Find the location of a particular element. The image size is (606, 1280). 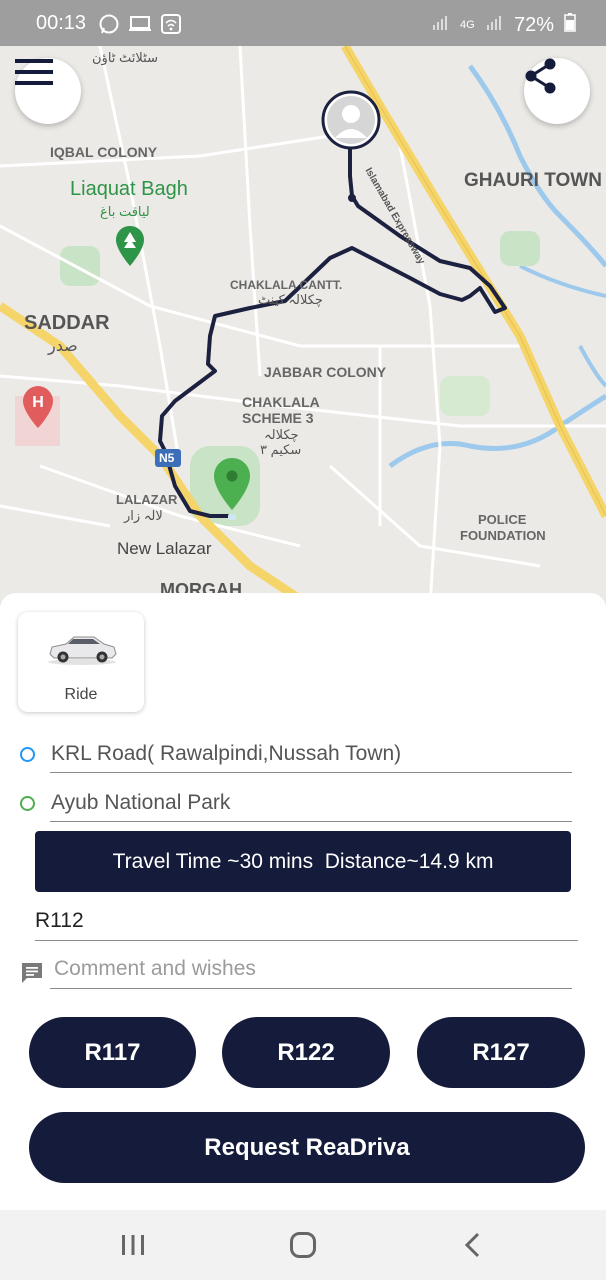

comment-input: Comment and wishes is located at coordinates (311, 969).